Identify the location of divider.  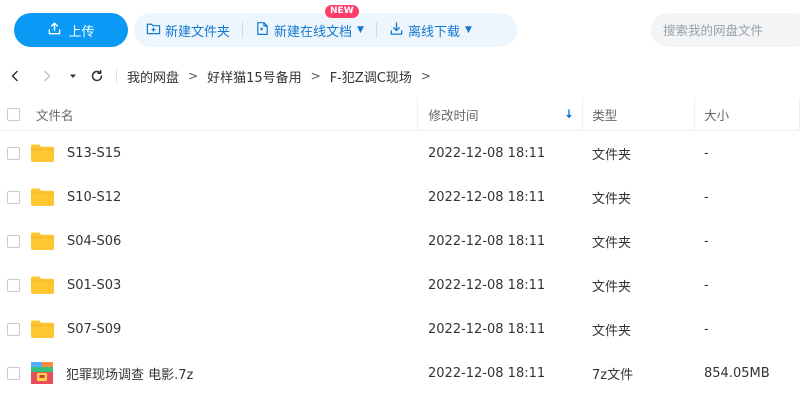
(116, 76).